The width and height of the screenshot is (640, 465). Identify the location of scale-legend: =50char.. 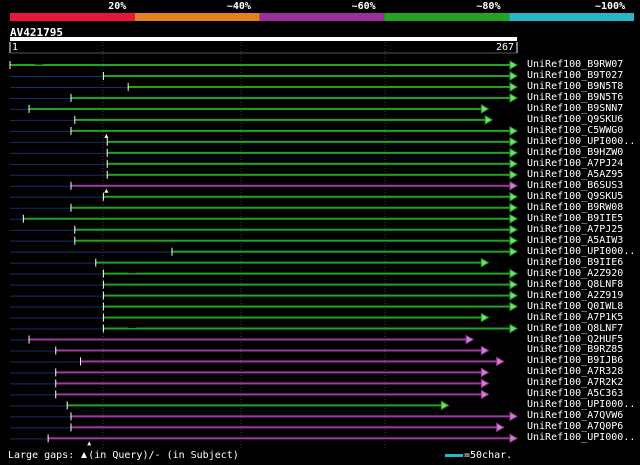
(478, 455).